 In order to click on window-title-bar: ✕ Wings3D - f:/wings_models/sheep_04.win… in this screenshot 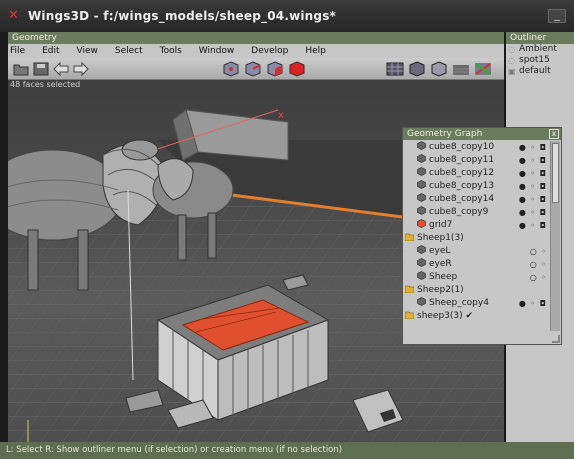, I will do `click(287, 16)`.